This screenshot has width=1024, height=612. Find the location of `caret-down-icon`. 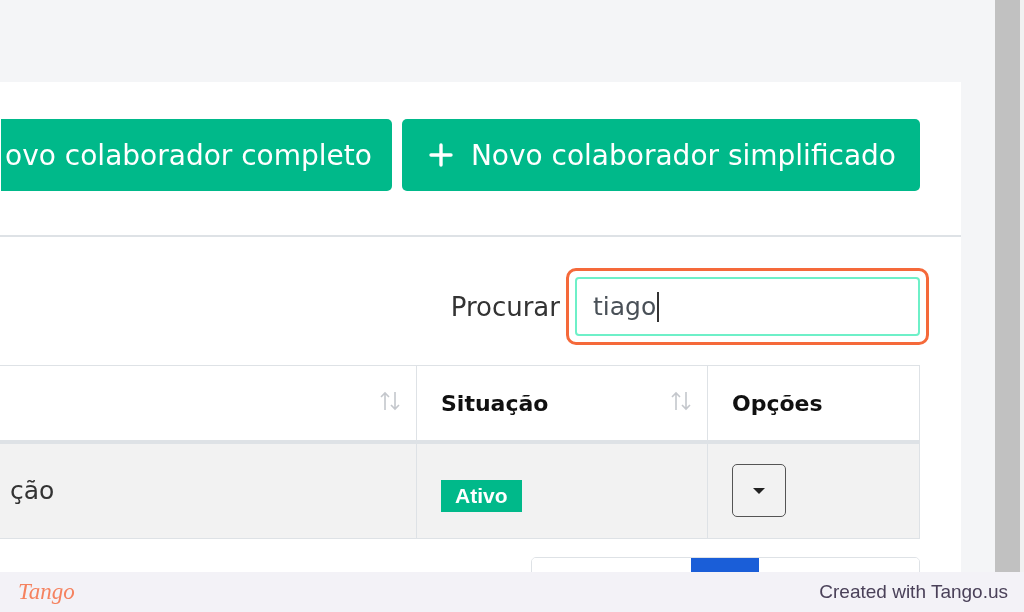

caret-down-icon is located at coordinates (759, 490).